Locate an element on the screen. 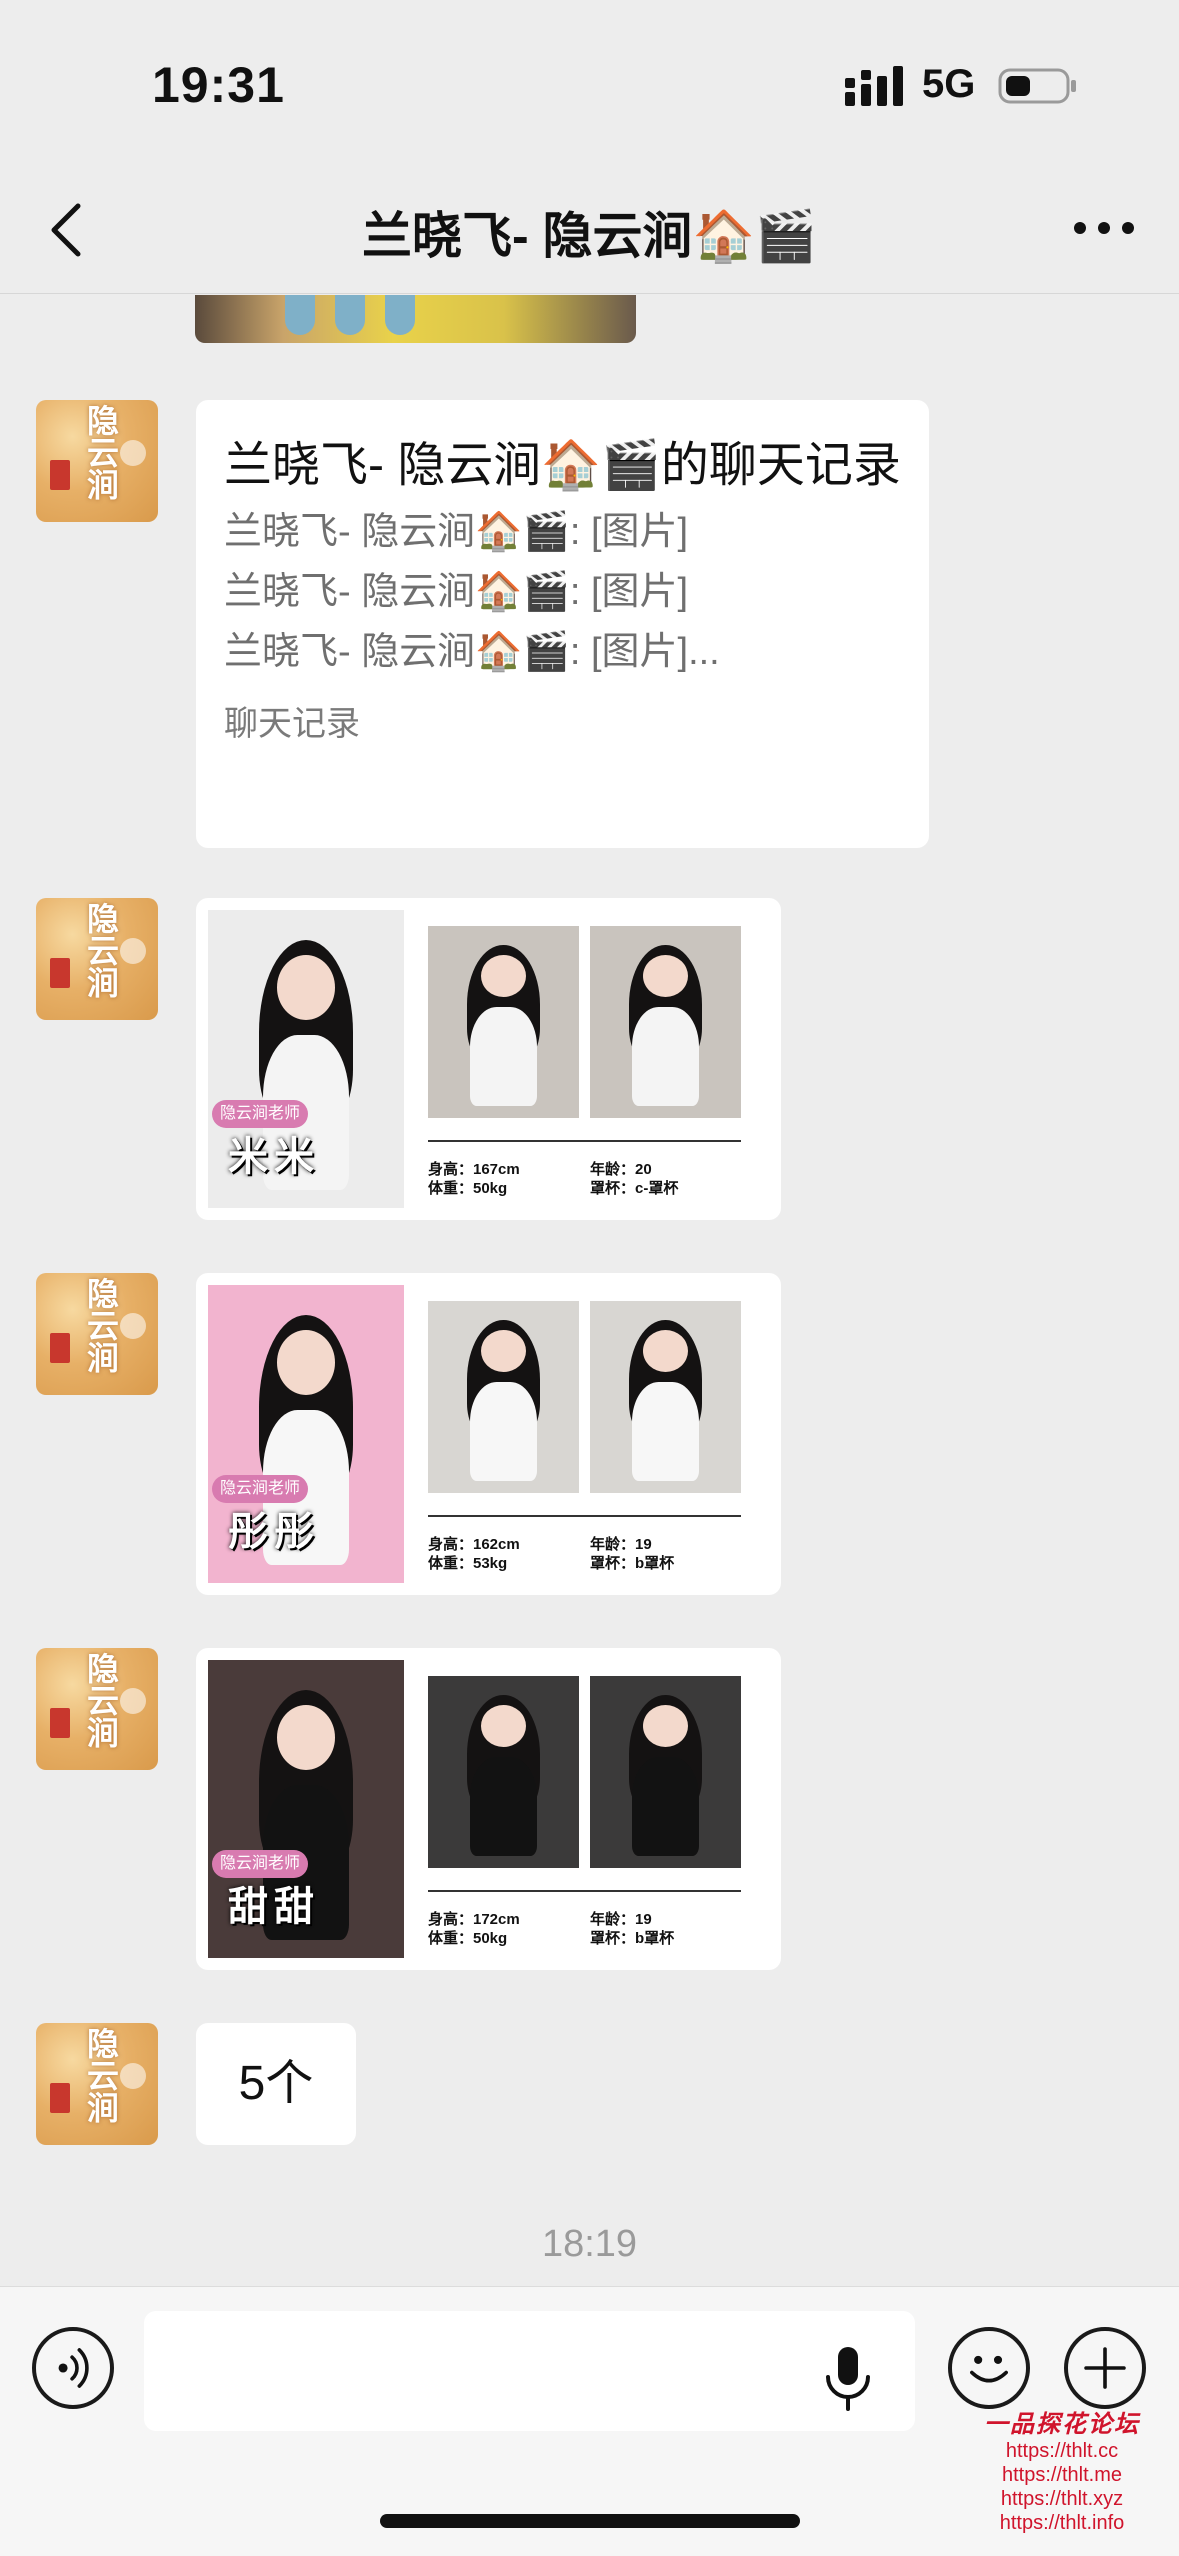 The image size is (1179, 2556). signal-icon is located at coordinates (874, 86).